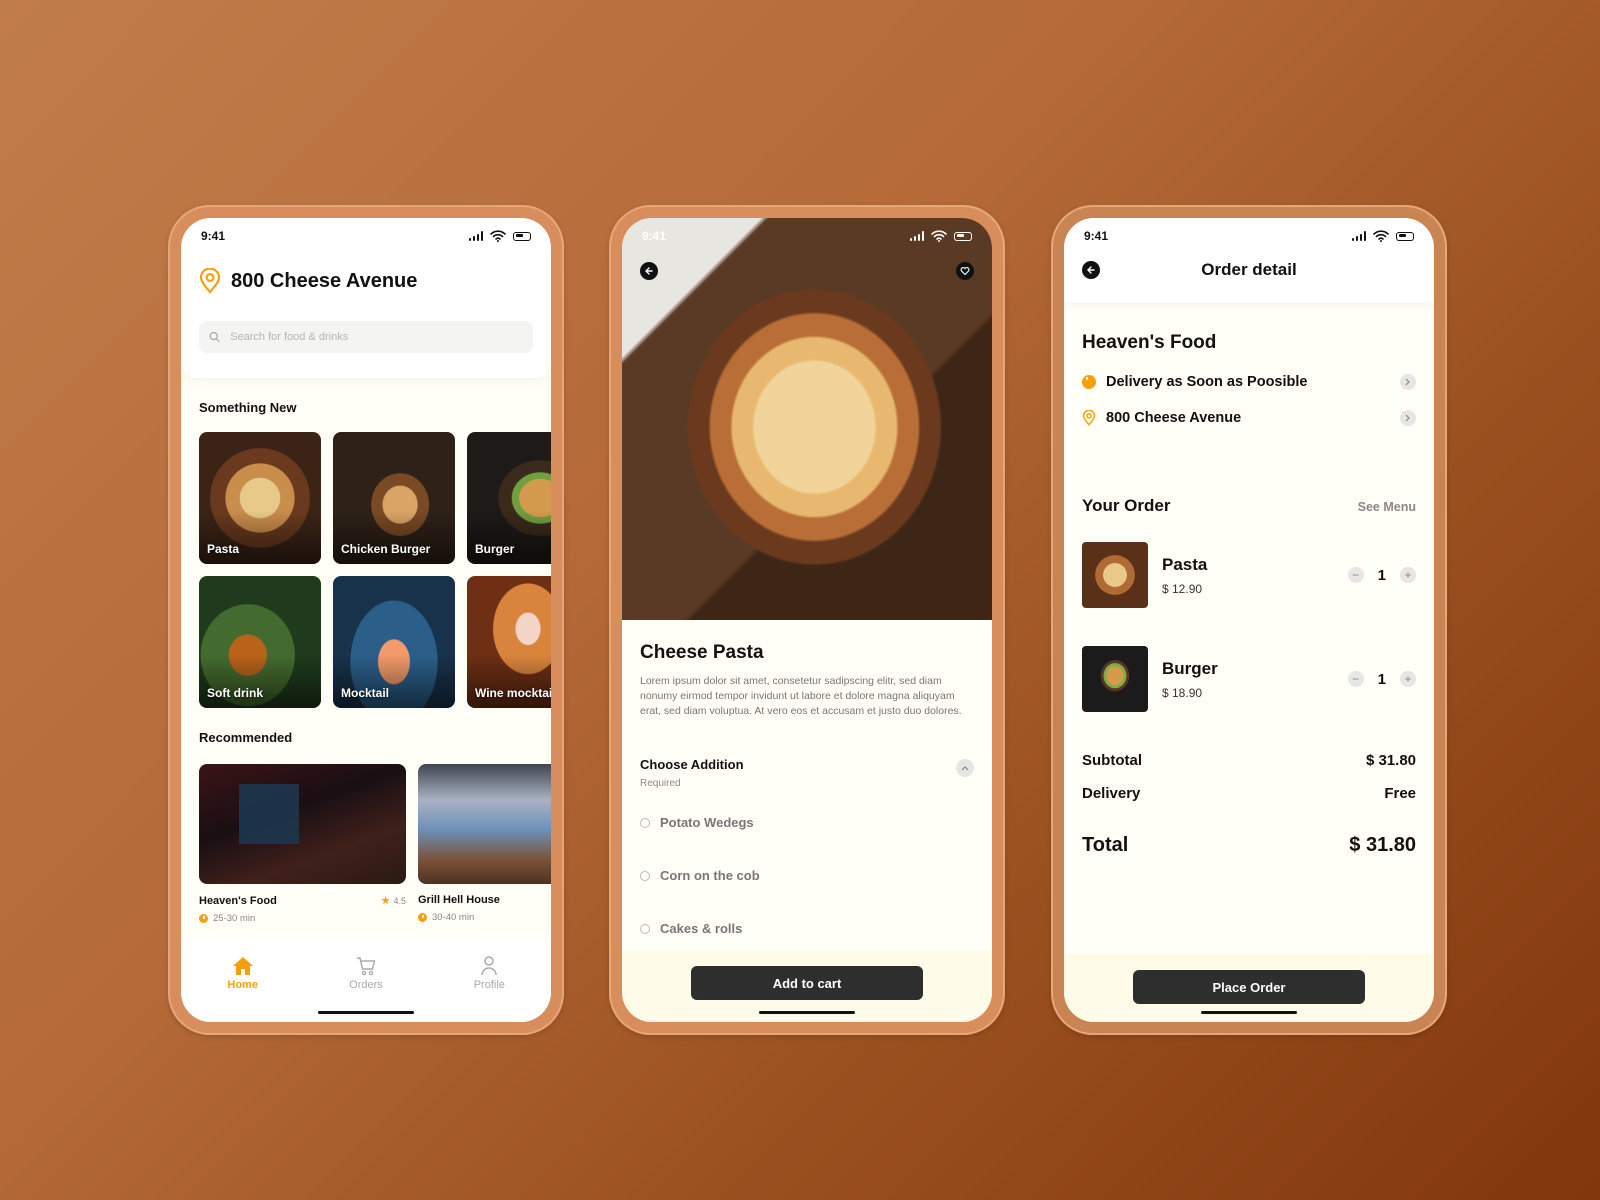  I want to click on location-pin-icon, so click(1089, 418).